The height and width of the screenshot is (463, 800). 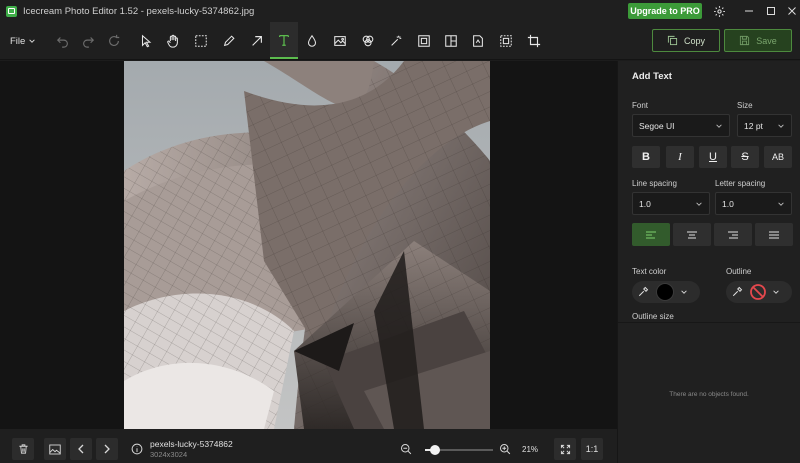 I want to click on align-left-button, so click(x=651, y=234).